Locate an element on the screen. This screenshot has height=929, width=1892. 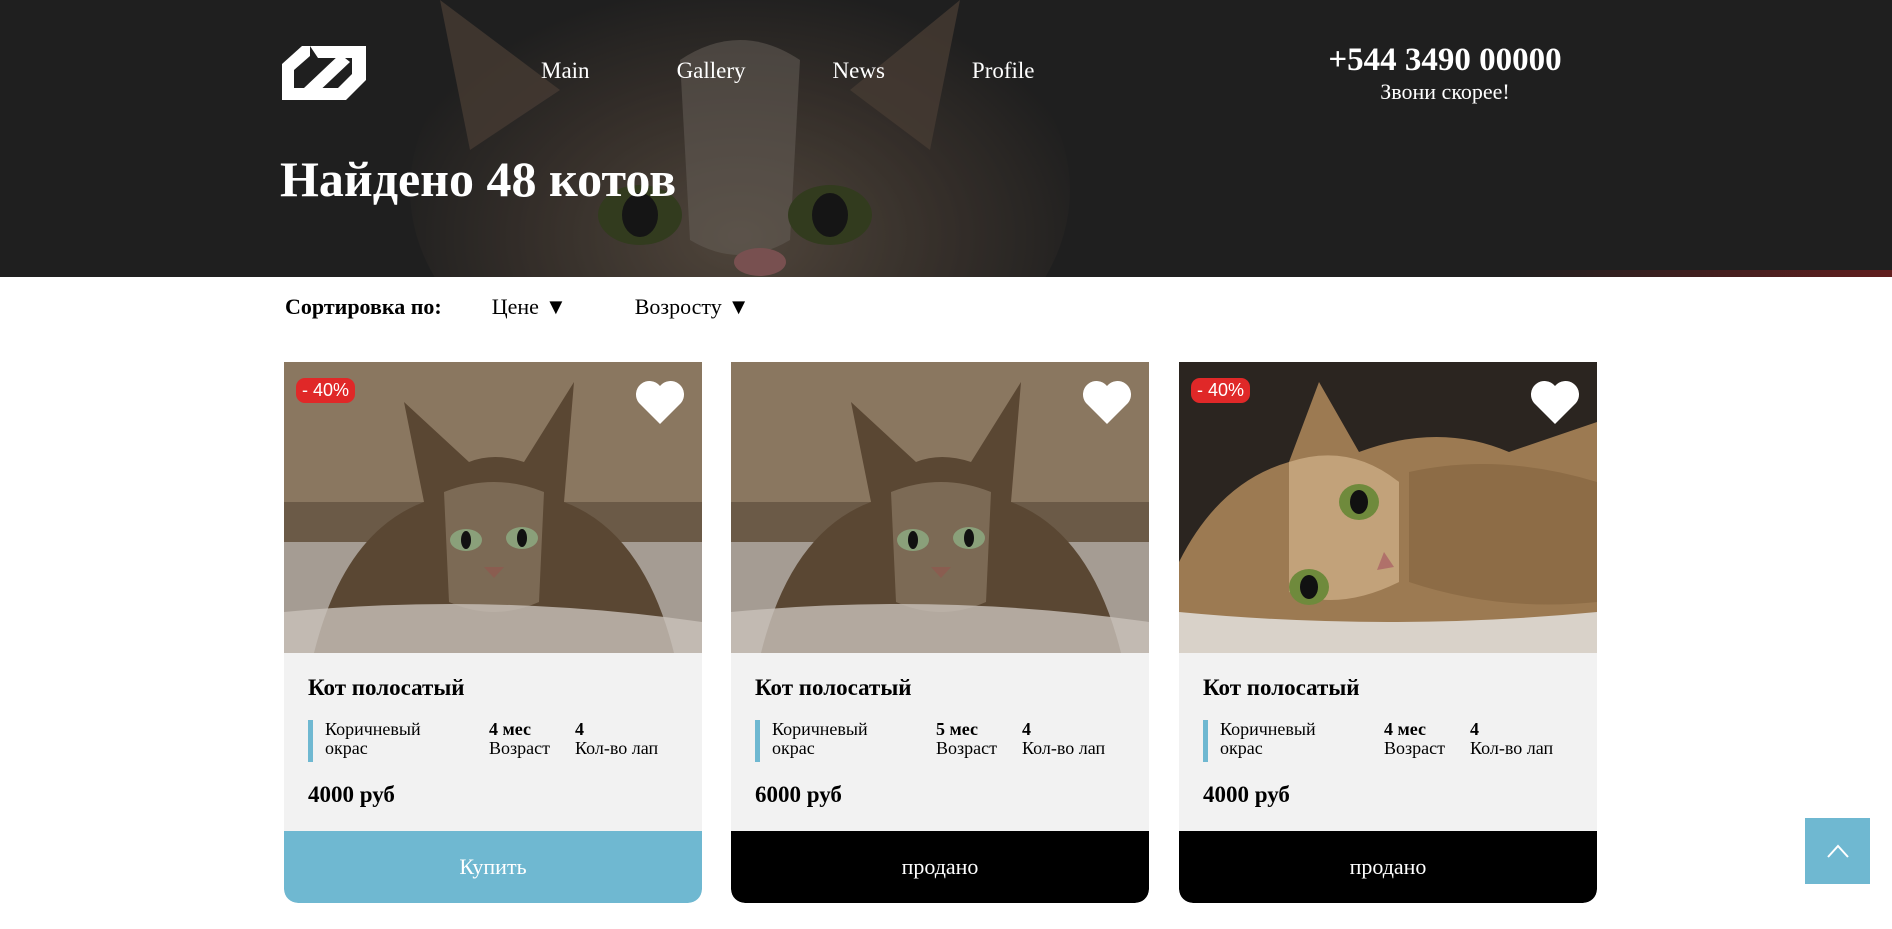
page-title: Найдено 48 котов is located at coordinates (478, 179).